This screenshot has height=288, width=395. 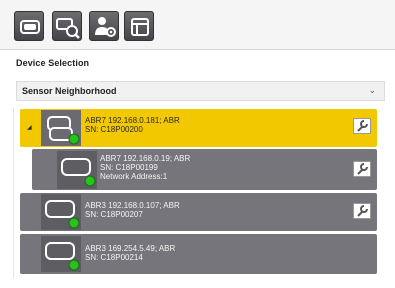 I want to click on chevron-down-icon: ⌄, so click(x=372, y=90).